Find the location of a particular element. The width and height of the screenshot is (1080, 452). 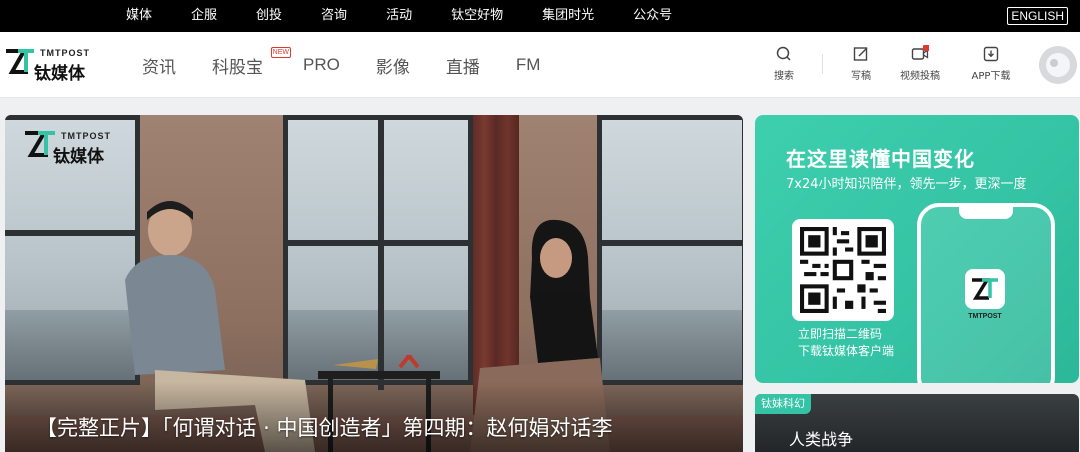

logo-text-cn: 钛媒体 is located at coordinates (59, 74).